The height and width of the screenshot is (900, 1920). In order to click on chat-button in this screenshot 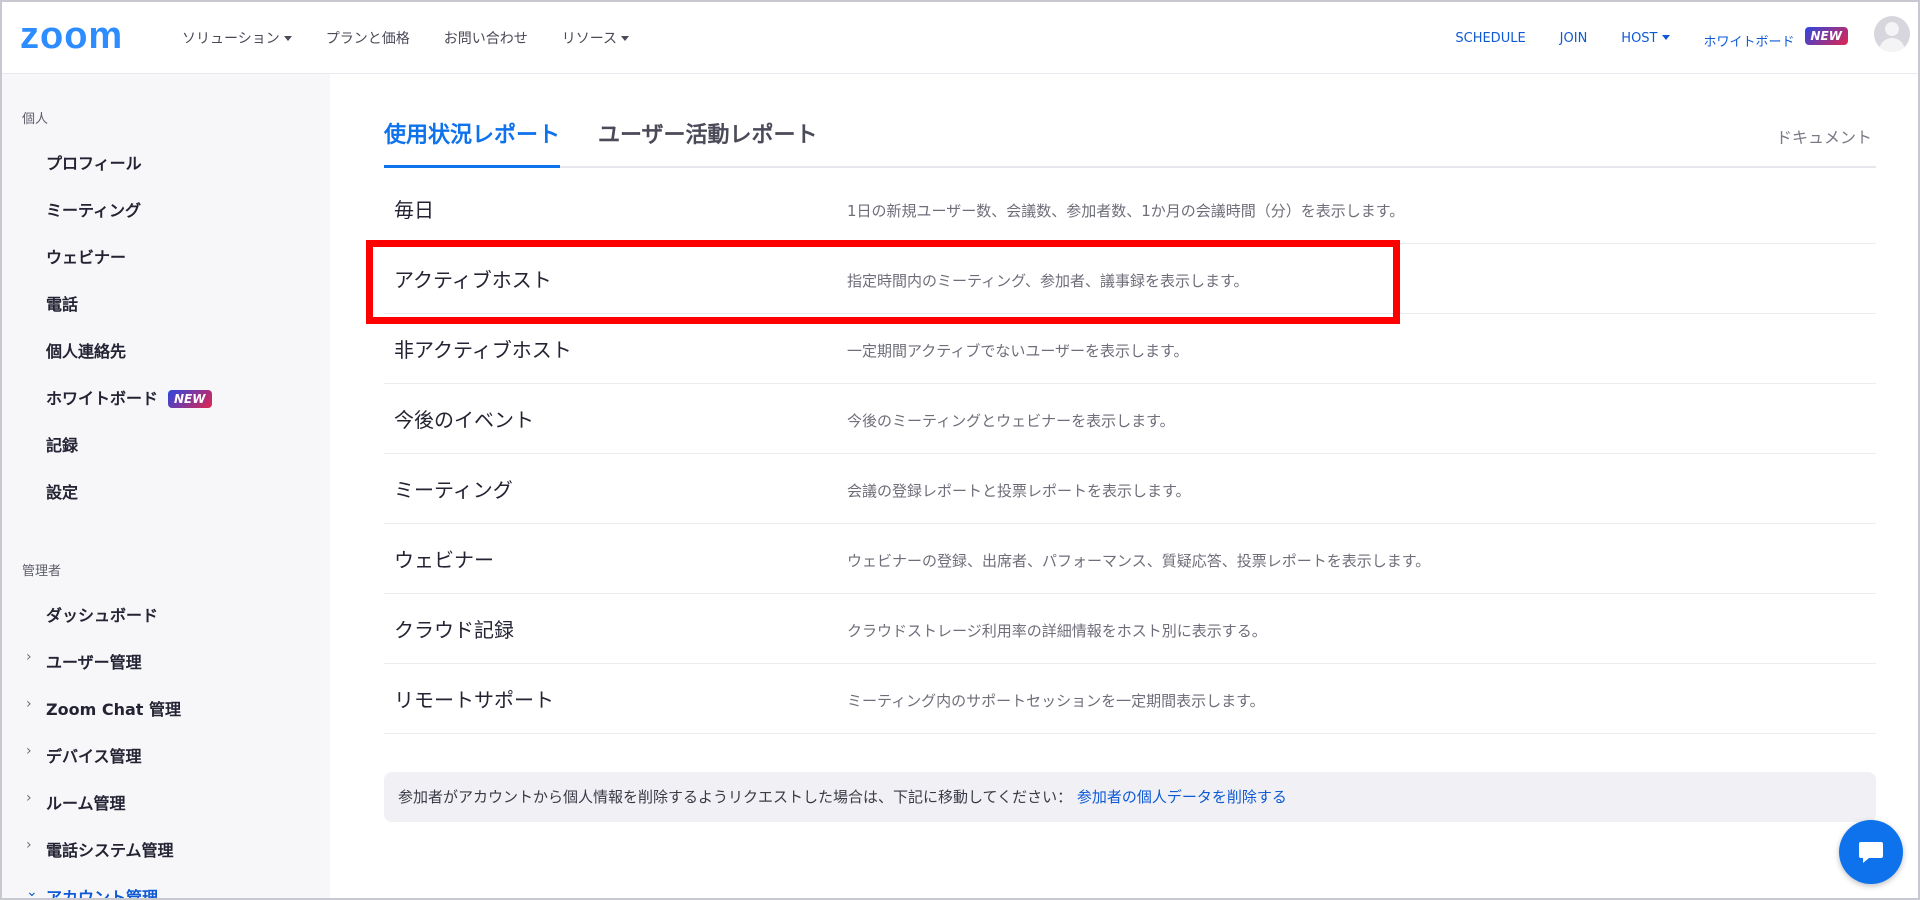, I will do `click(1871, 852)`.